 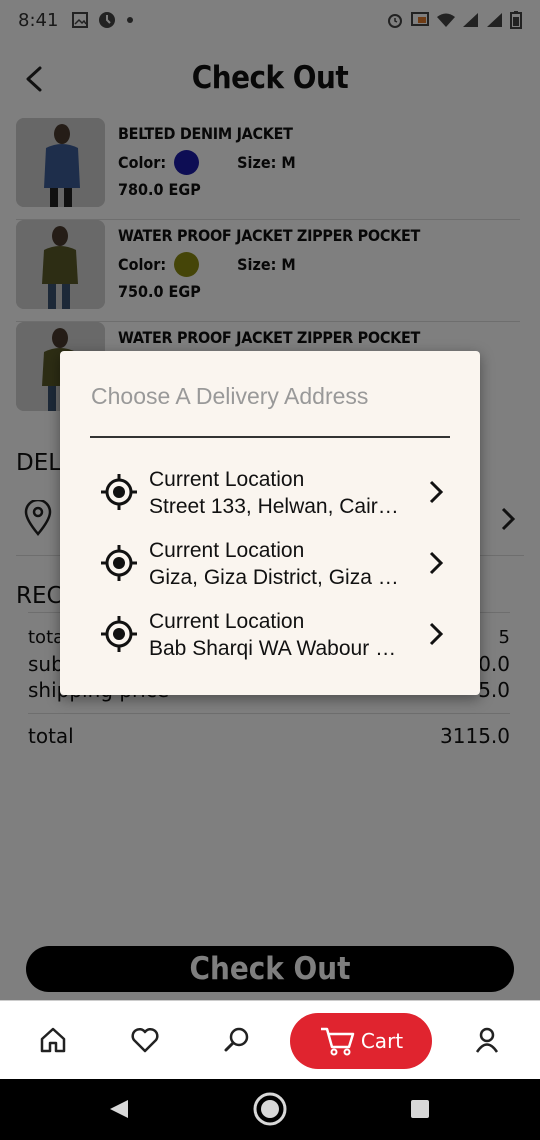 I want to click on system-back-icon, so click(x=119, y=1109).